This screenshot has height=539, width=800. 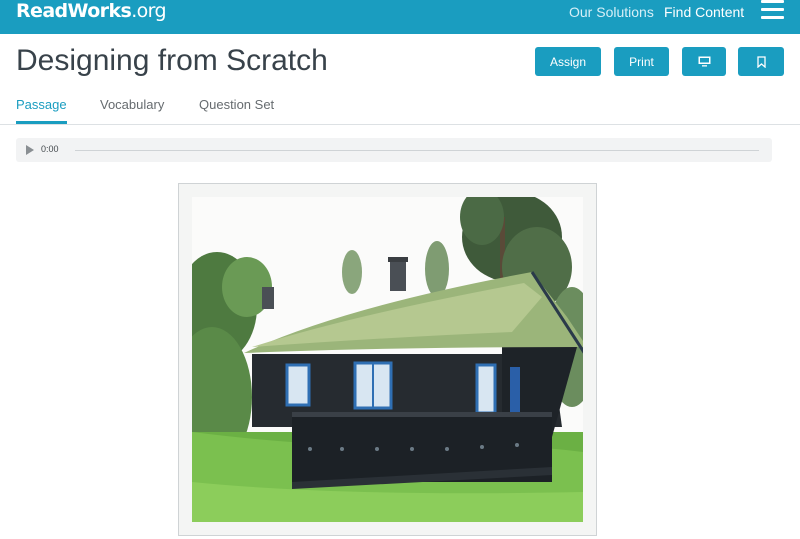 What do you see at coordinates (704, 12) in the screenshot?
I see `nav-find-content: Find Content` at bounding box center [704, 12].